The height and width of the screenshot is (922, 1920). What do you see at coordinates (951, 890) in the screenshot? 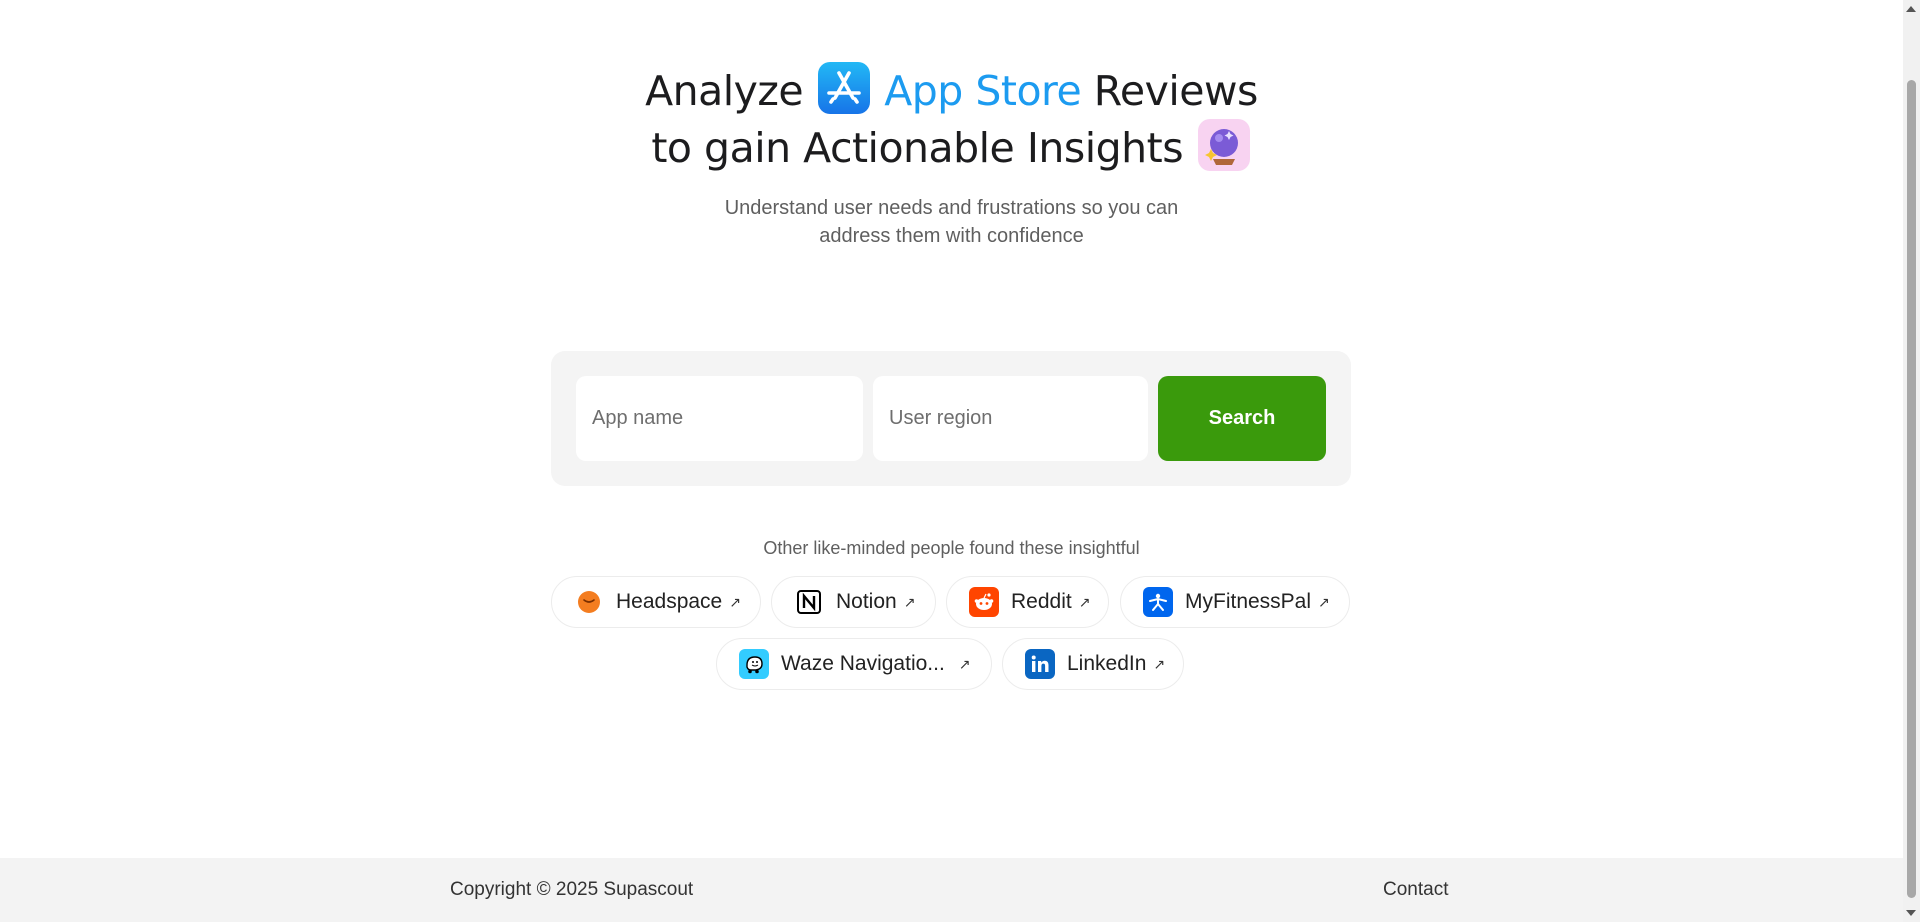
I see `footer: Copyright © 2025 Supascout Contact` at bounding box center [951, 890].